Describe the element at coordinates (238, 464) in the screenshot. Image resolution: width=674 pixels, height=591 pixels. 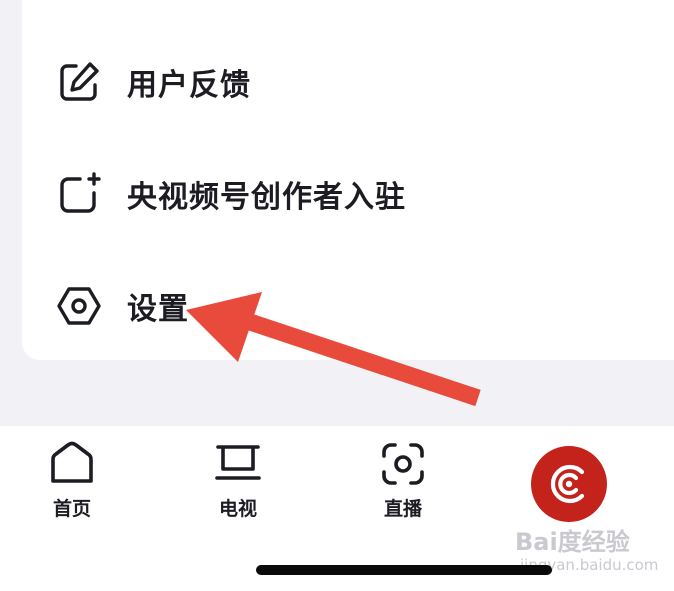
I see `tv-icon` at that location.